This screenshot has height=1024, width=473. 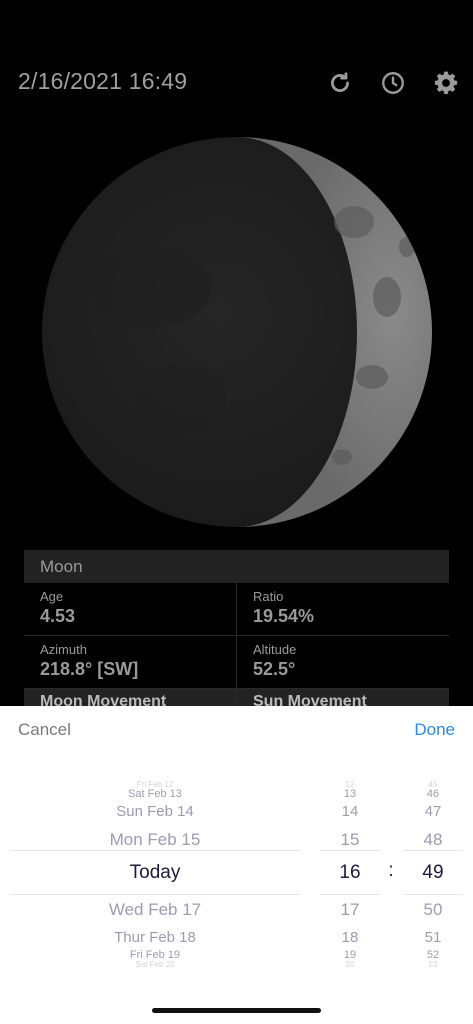 I want to click on picker-date-item: Wed Feb 17, so click(x=155, y=910).